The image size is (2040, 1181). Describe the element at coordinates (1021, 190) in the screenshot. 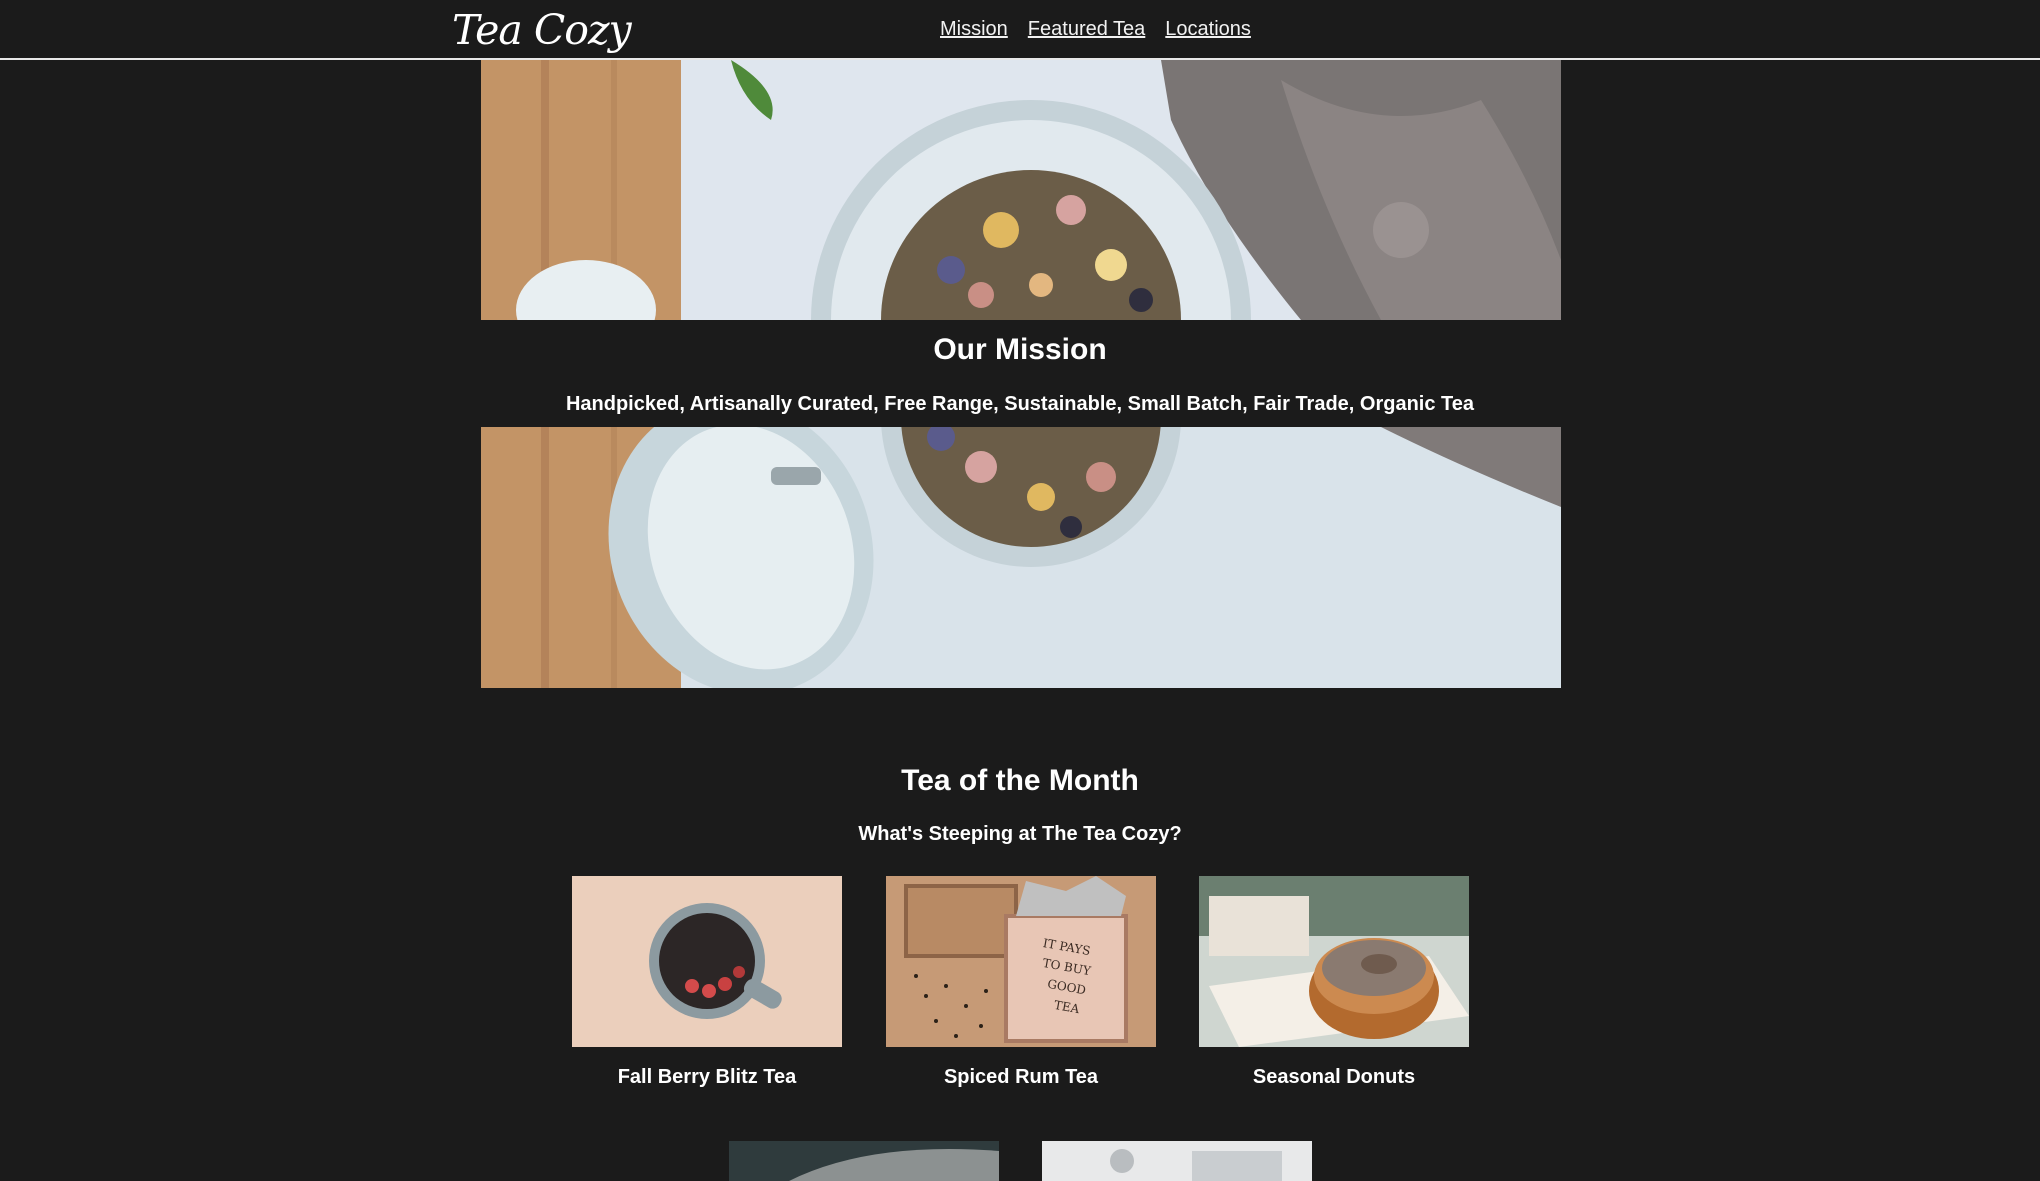

I see `hero-image-top` at that location.